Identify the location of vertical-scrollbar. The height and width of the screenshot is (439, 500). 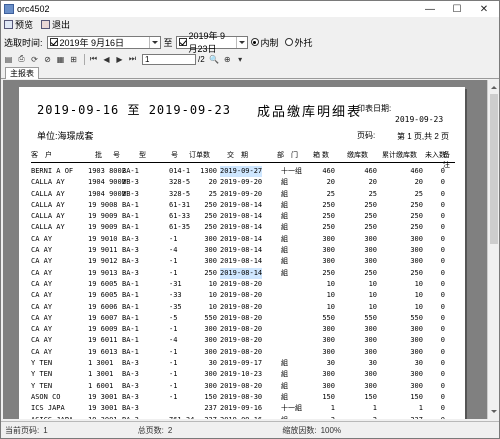
(493, 249).